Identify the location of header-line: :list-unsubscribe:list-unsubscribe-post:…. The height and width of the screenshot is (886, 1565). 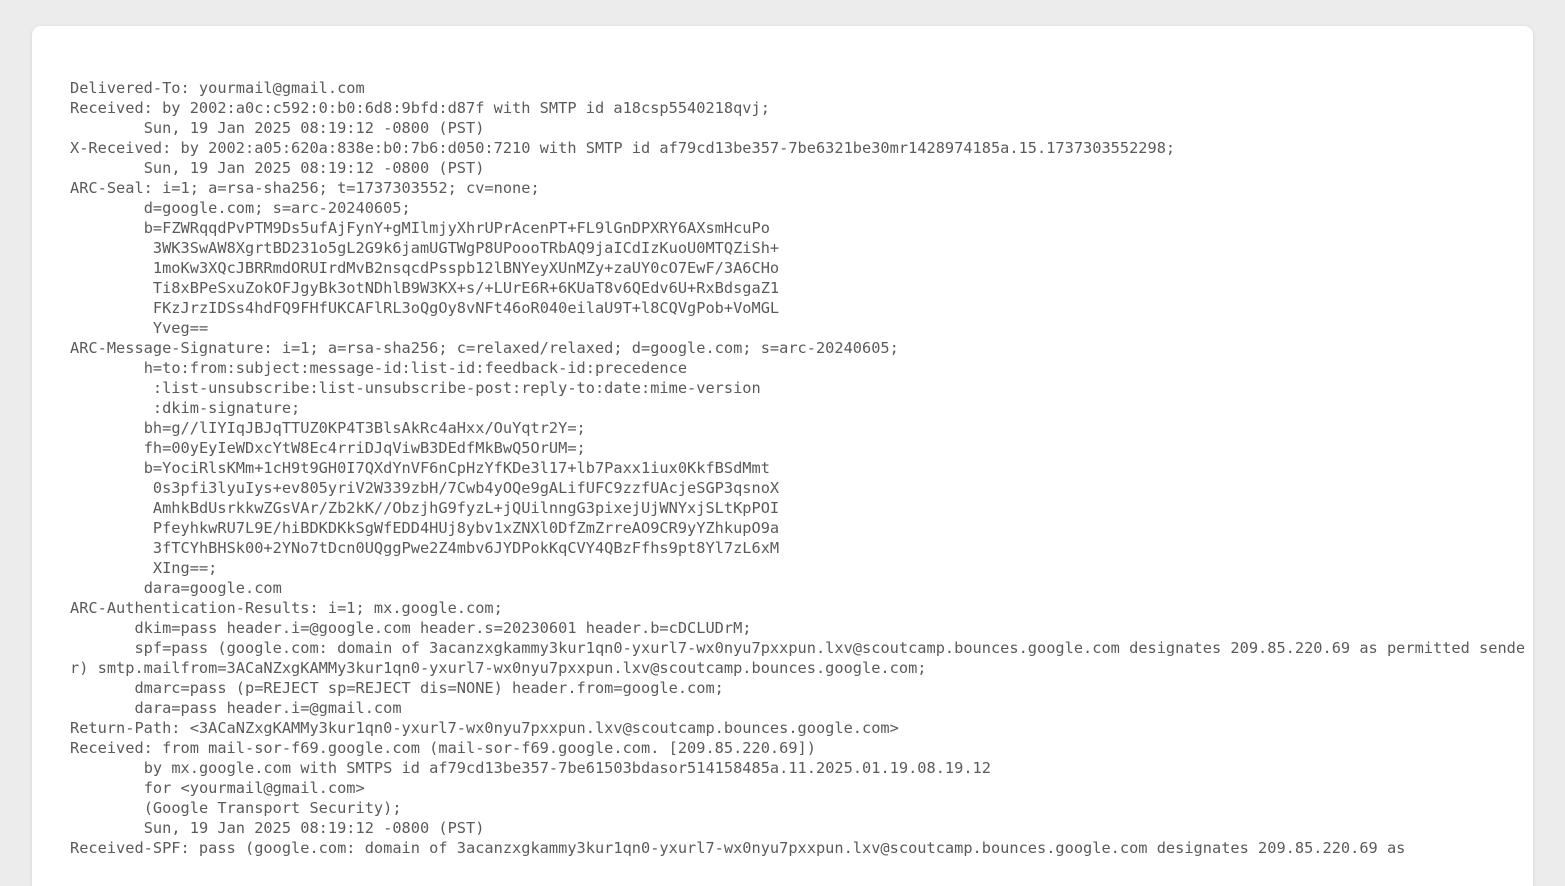
(415, 388).